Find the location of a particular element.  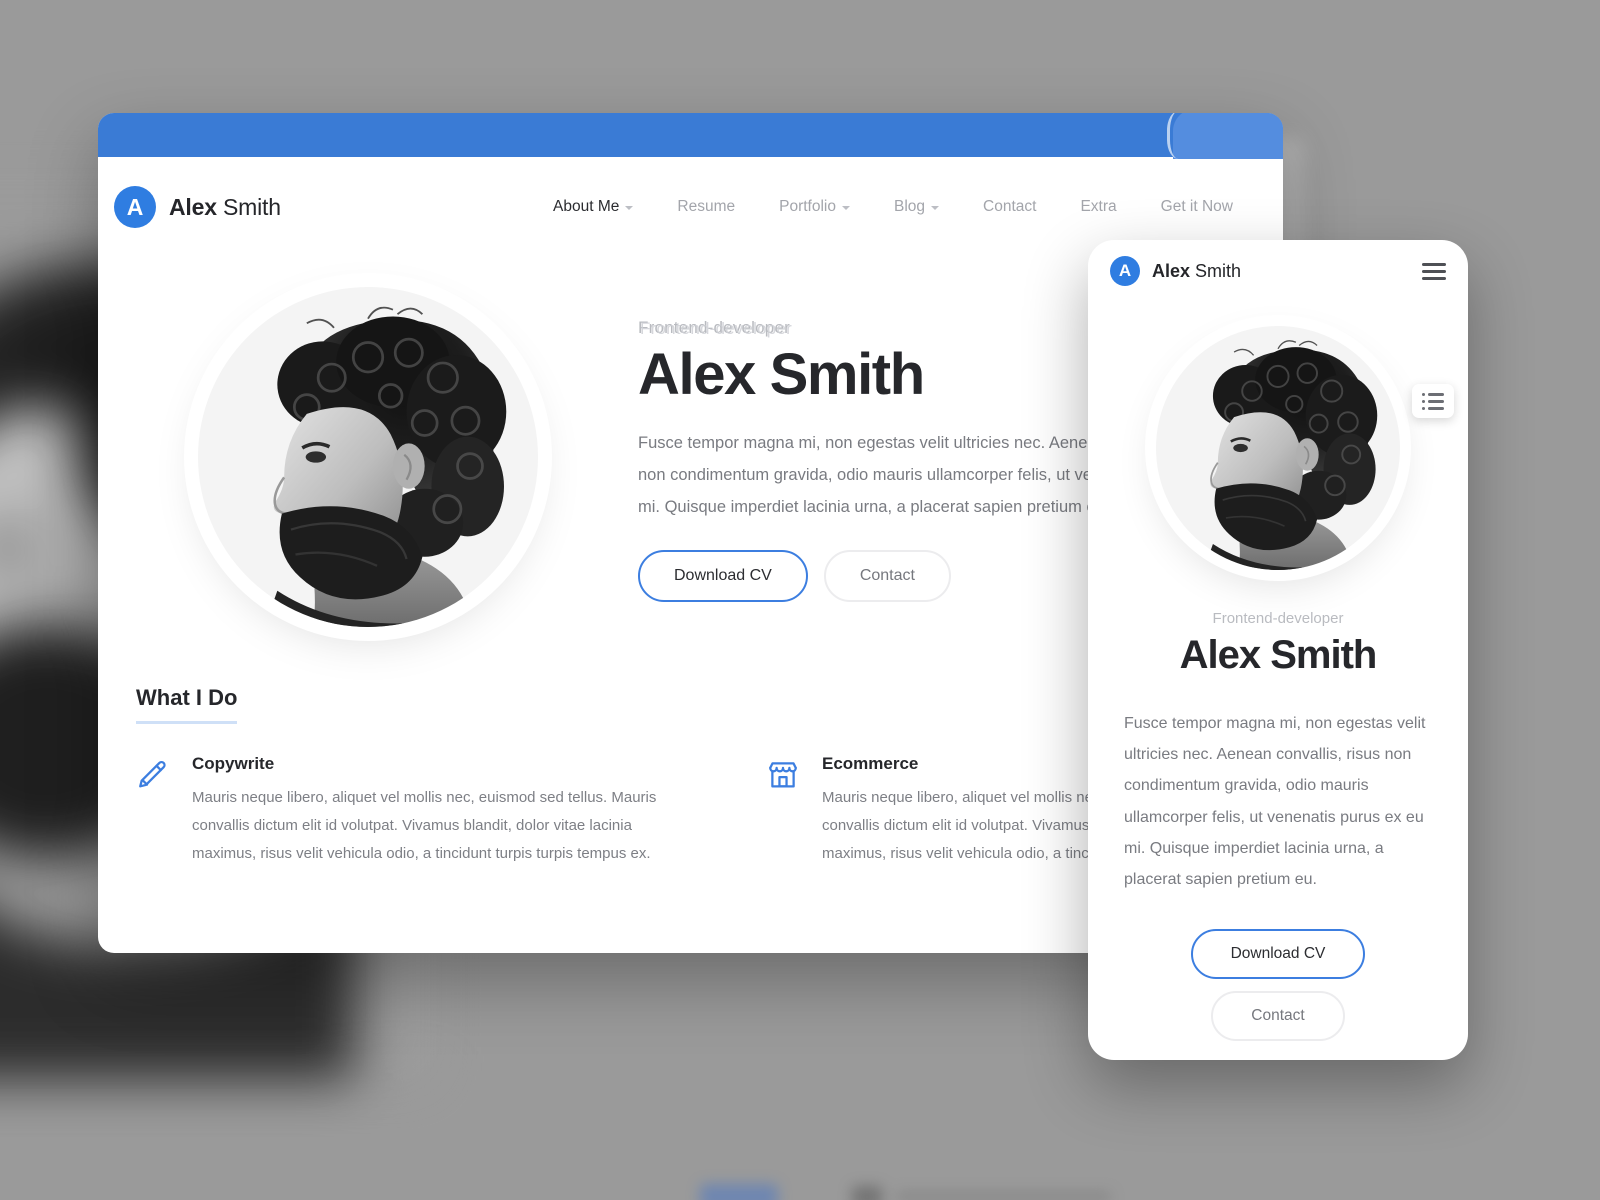

nav-label-contact: Contact is located at coordinates (1010, 206).